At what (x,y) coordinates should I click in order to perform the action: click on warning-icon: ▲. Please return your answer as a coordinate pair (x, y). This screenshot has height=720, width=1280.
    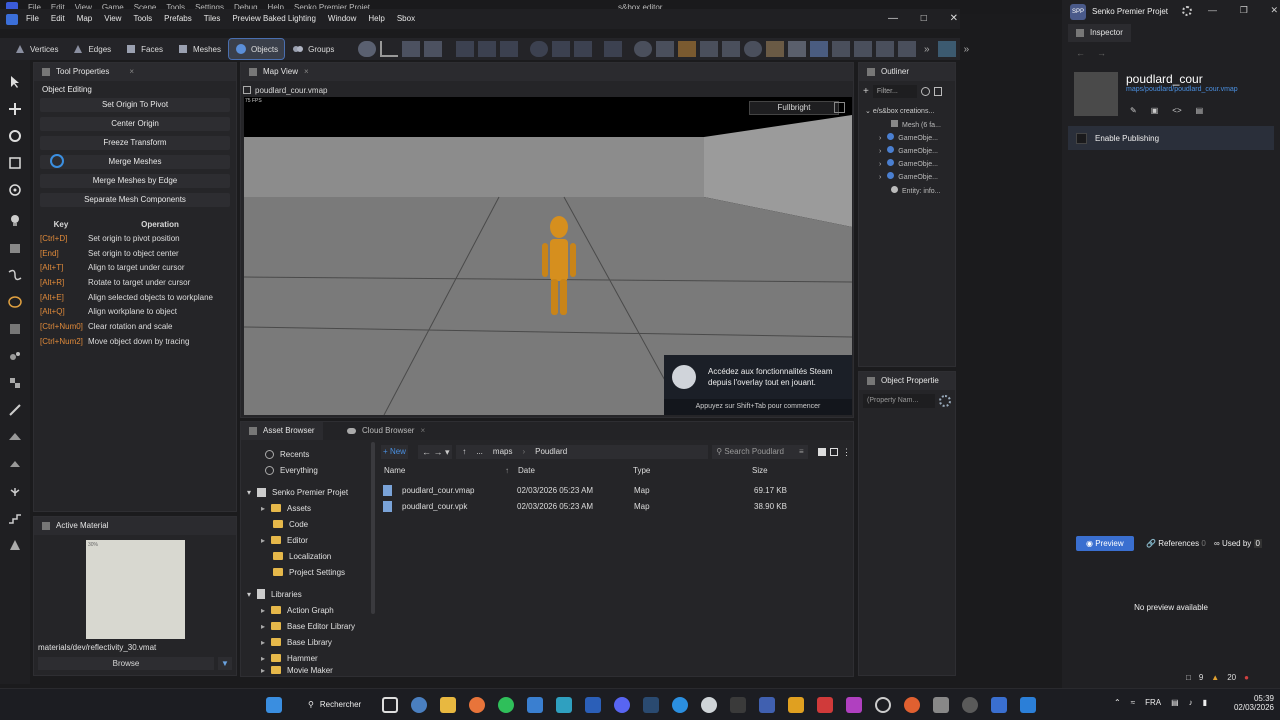
    Looking at the image, I should click on (1215, 677).